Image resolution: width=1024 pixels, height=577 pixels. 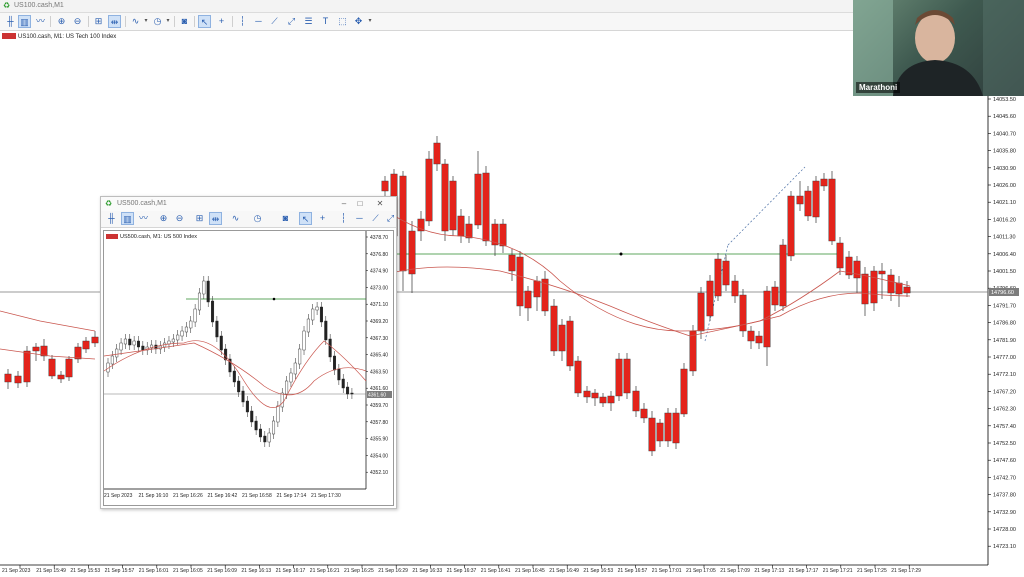 I want to click on time-label: 21 Sep 17:17, so click(x=804, y=571).